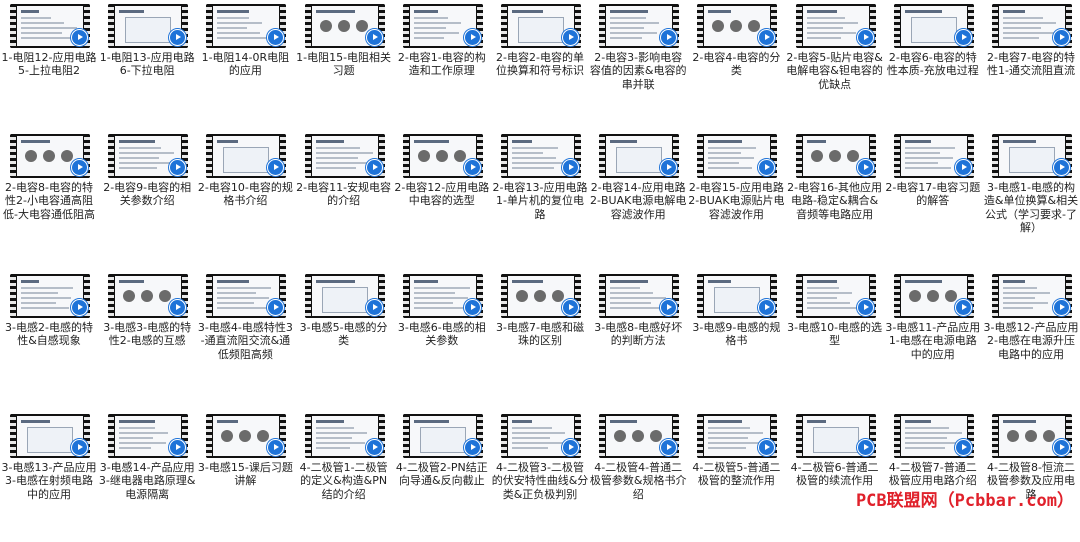 The height and width of the screenshot is (542, 1080). Describe the element at coordinates (147, 197) in the screenshot. I see `file-item: 2-电容9-电容的相关参数介绍` at that location.